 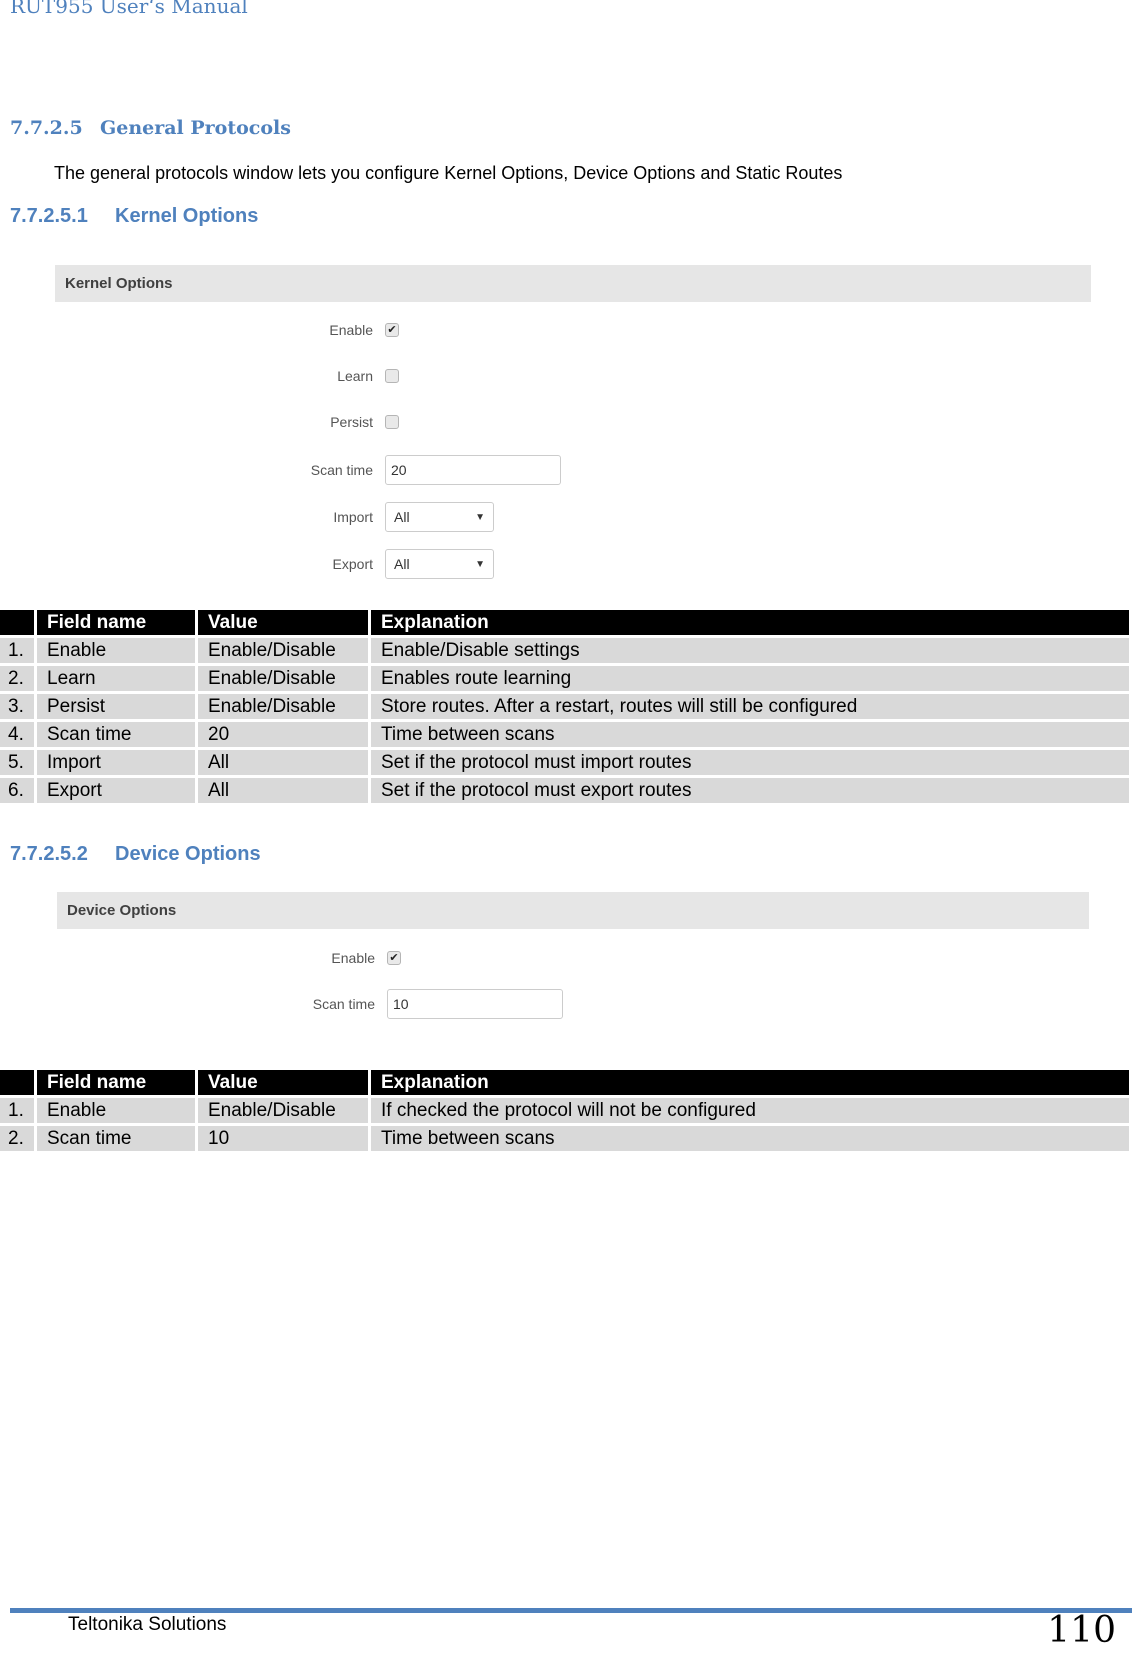 I want to click on row-number: 5., so click(x=17, y=762).